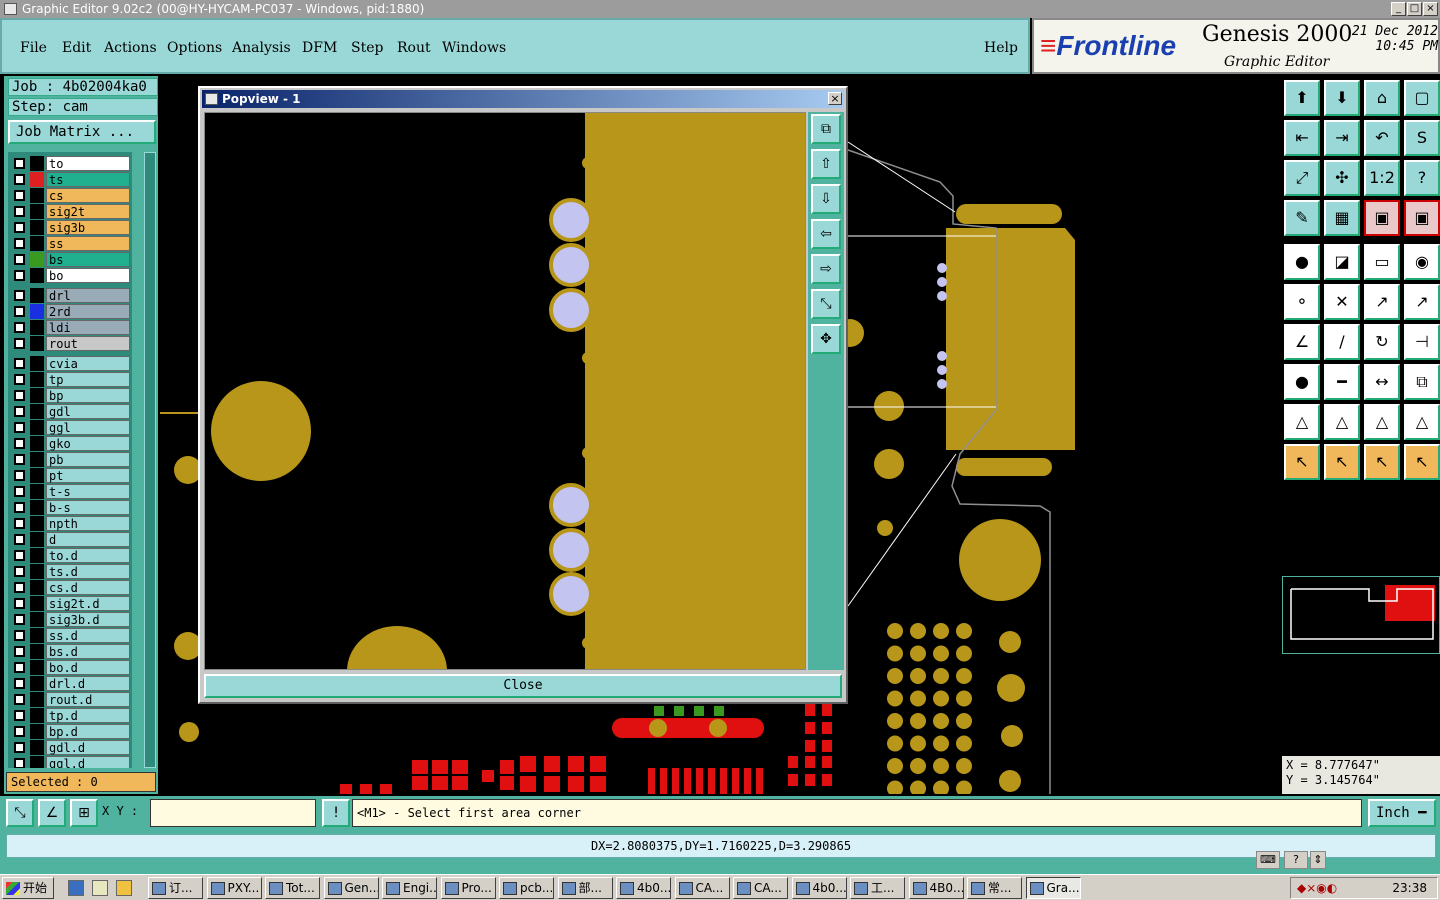 The height and width of the screenshot is (900, 1440). I want to click on layer-name: ldi, so click(88, 327).